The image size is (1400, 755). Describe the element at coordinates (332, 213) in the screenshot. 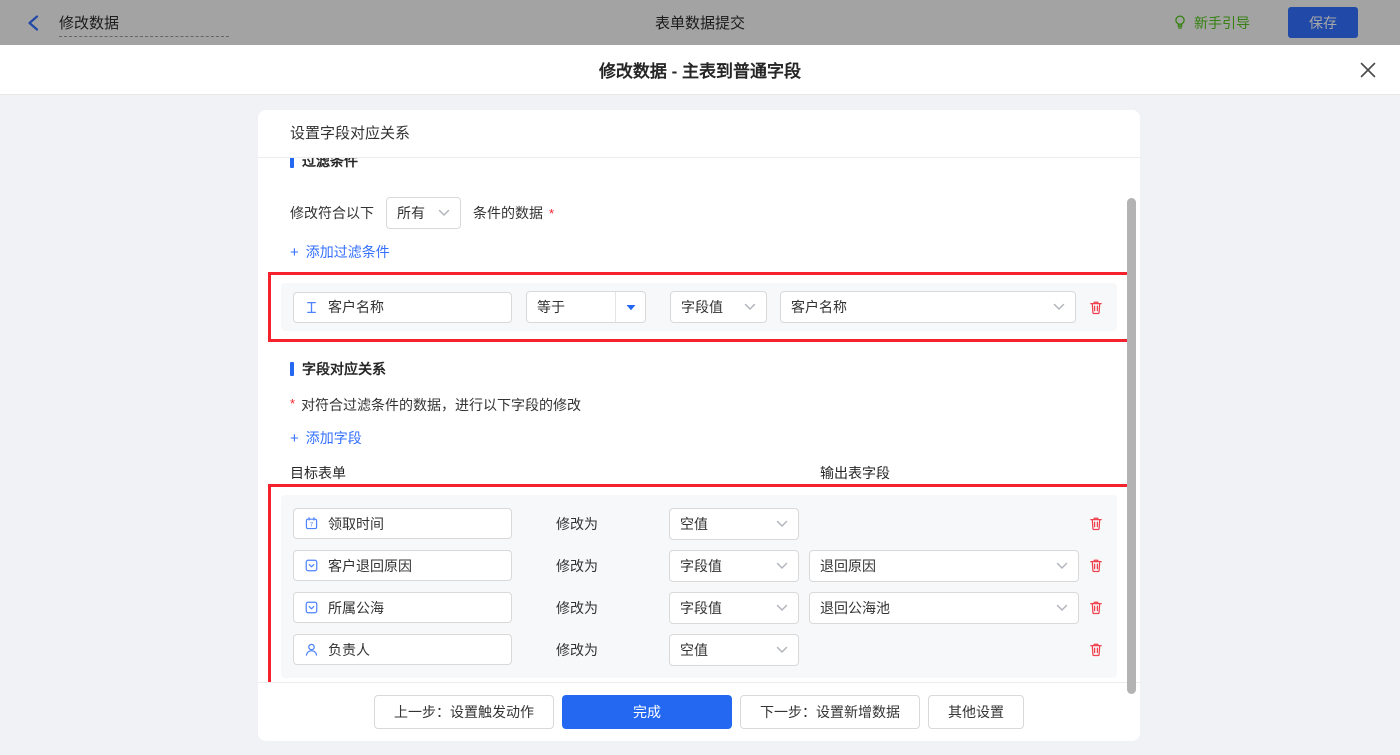

I see `match-prefix-label: 修改符合以下` at that location.